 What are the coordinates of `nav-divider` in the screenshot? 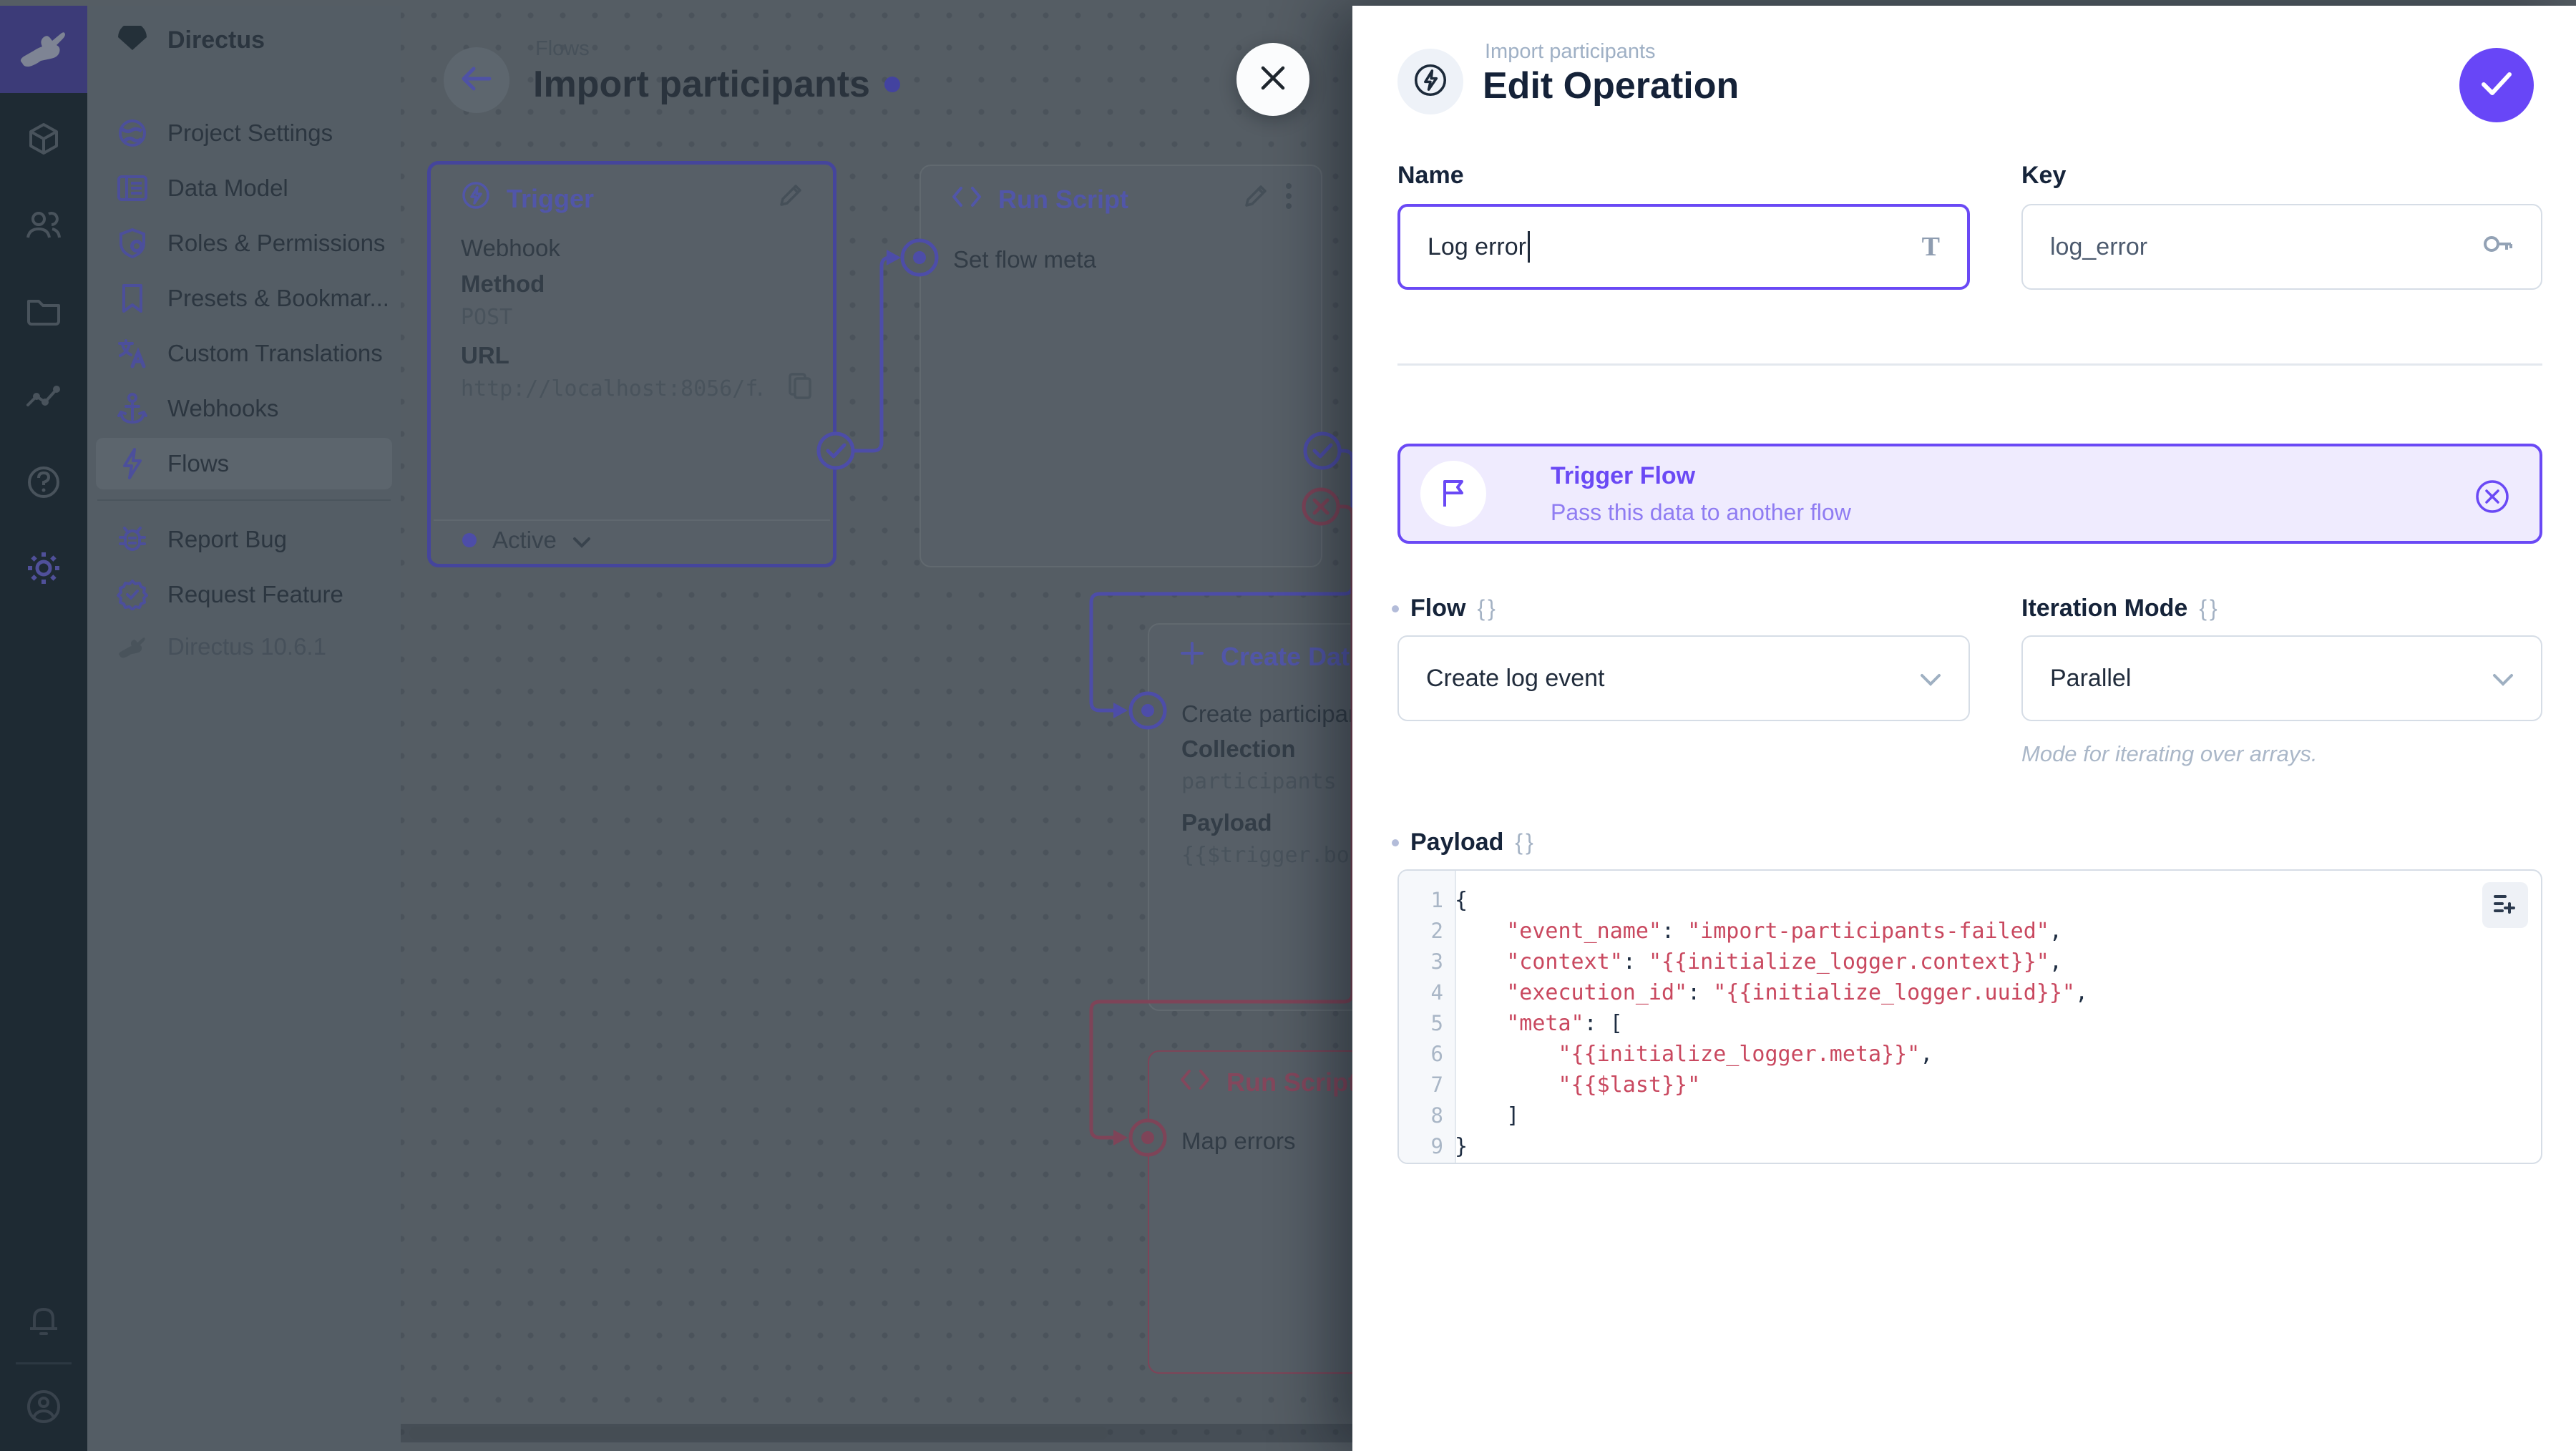 It's located at (244, 500).